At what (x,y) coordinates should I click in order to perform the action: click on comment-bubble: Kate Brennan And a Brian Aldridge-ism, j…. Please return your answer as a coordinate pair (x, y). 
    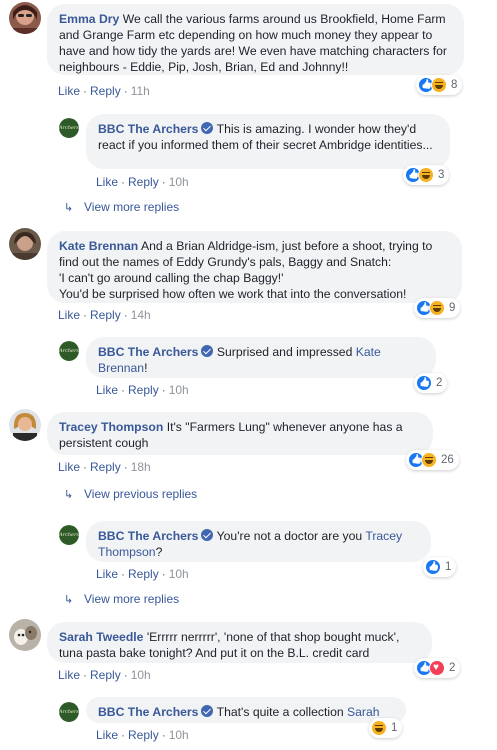
    Looking at the image, I should click on (254, 267).